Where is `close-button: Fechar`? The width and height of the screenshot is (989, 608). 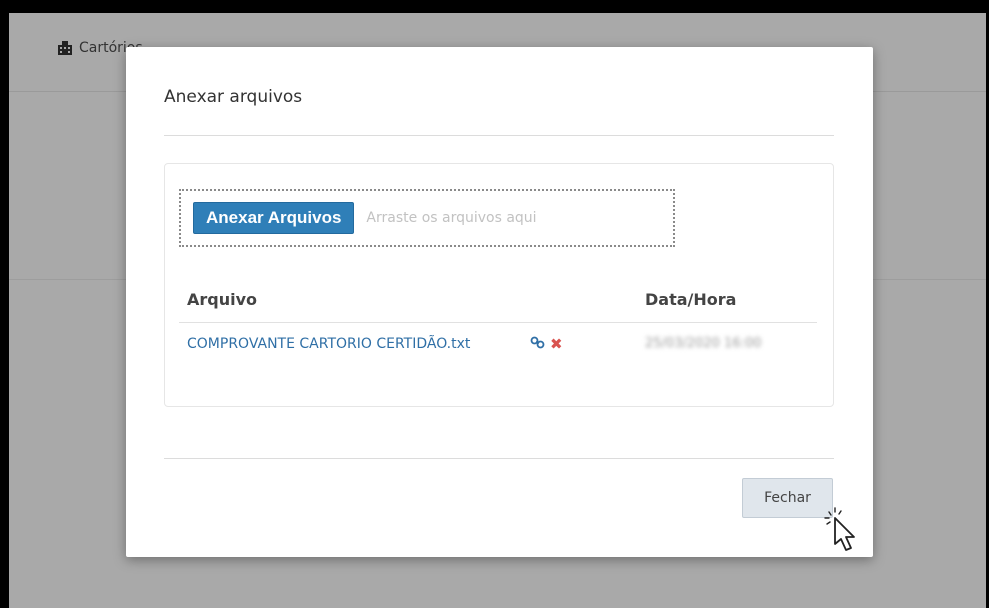
close-button: Fechar is located at coordinates (787, 498).